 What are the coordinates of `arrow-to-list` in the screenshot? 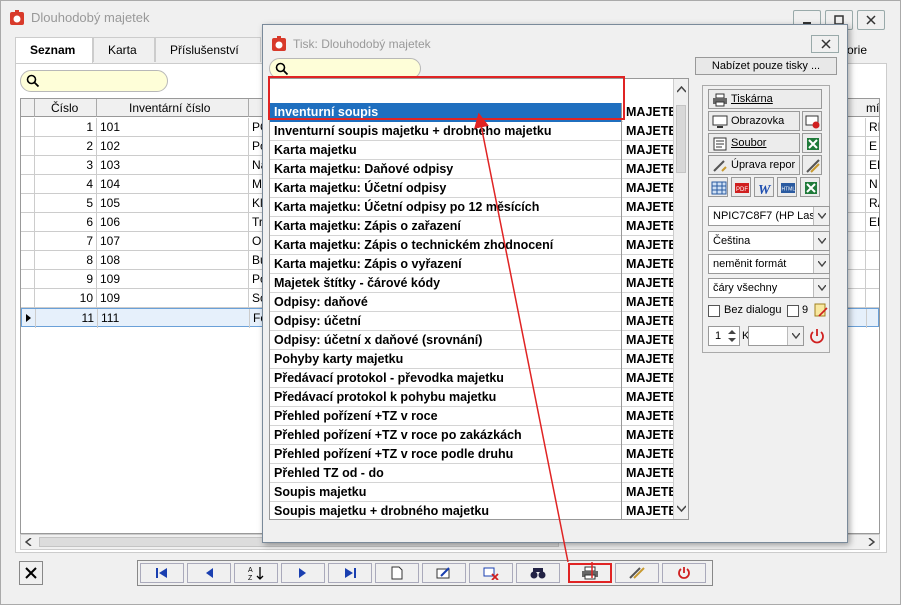 It's located at (521, 337).